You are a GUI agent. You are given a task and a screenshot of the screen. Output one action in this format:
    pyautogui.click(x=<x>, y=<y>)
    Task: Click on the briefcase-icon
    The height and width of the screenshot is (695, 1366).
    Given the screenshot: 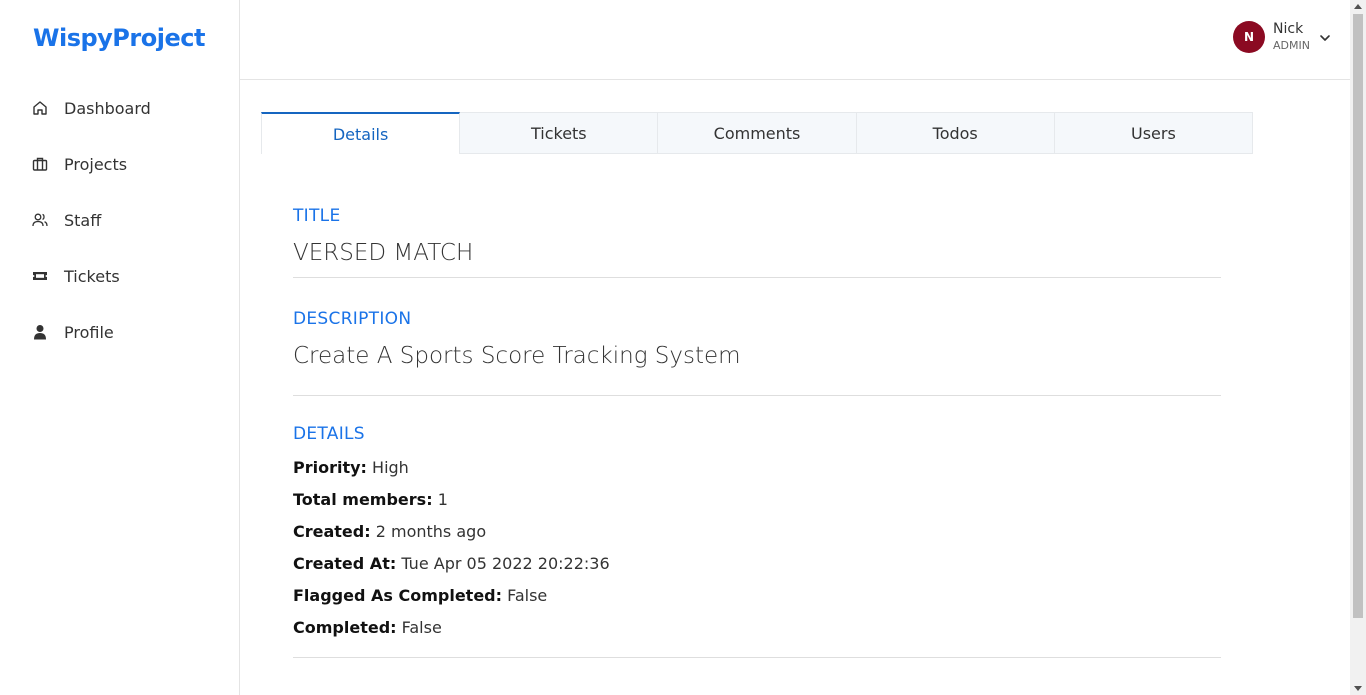 What is the action you would take?
    pyautogui.click(x=40, y=164)
    